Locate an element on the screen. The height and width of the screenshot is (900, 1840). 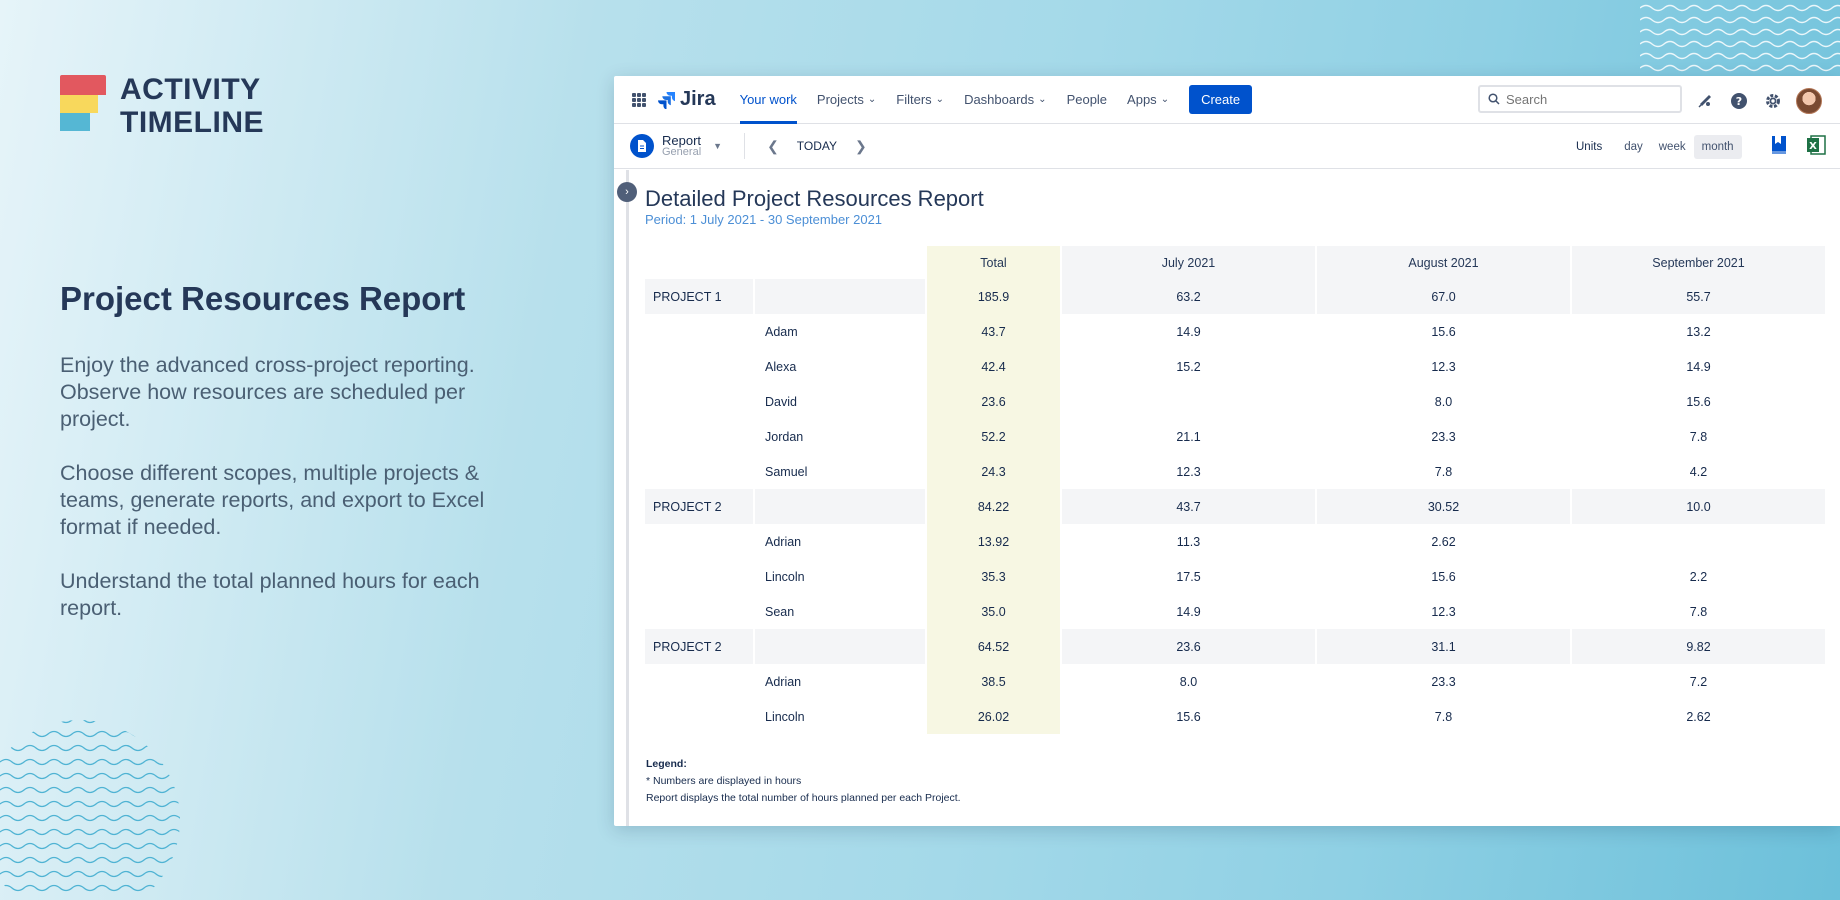
report-period: Period: 1 July 2021 - 30 September 2021 is located at coordinates (764, 219).